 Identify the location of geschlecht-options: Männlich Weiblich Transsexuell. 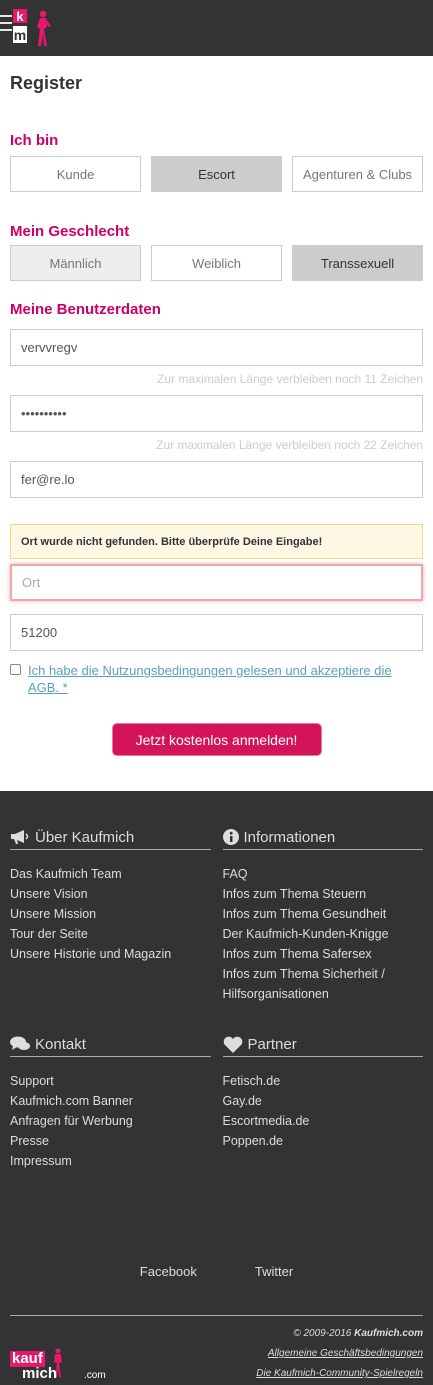
(216, 263).